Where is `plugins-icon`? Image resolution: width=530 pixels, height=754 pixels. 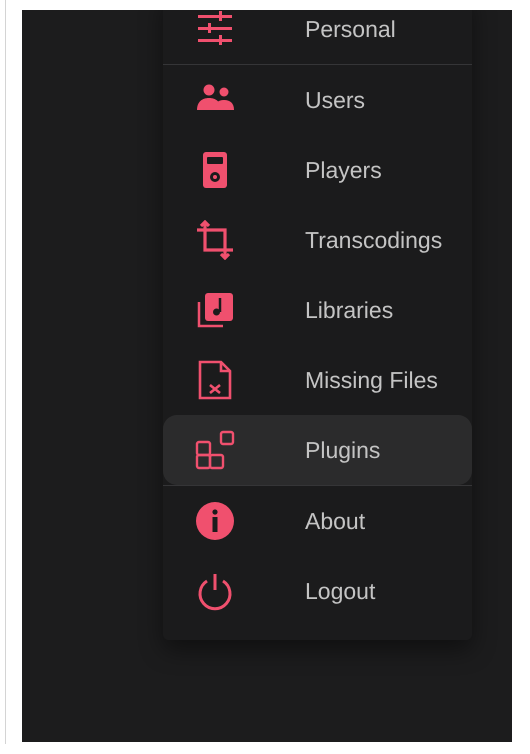
plugins-icon is located at coordinates (215, 450).